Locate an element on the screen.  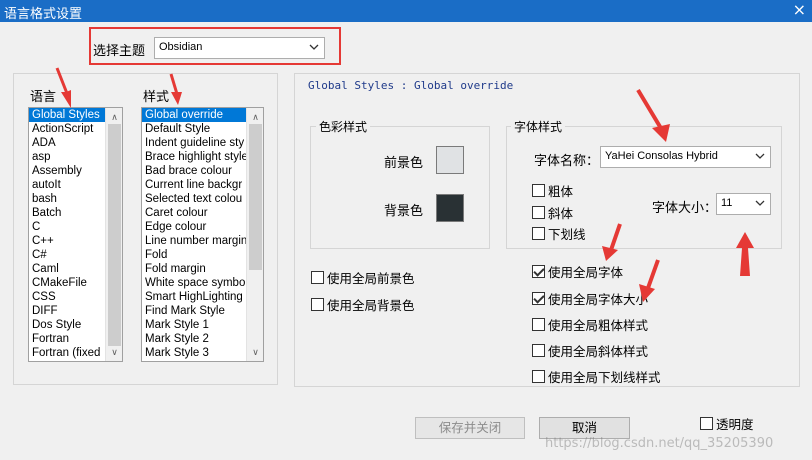
font-size-select: 11 is located at coordinates (743, 204).